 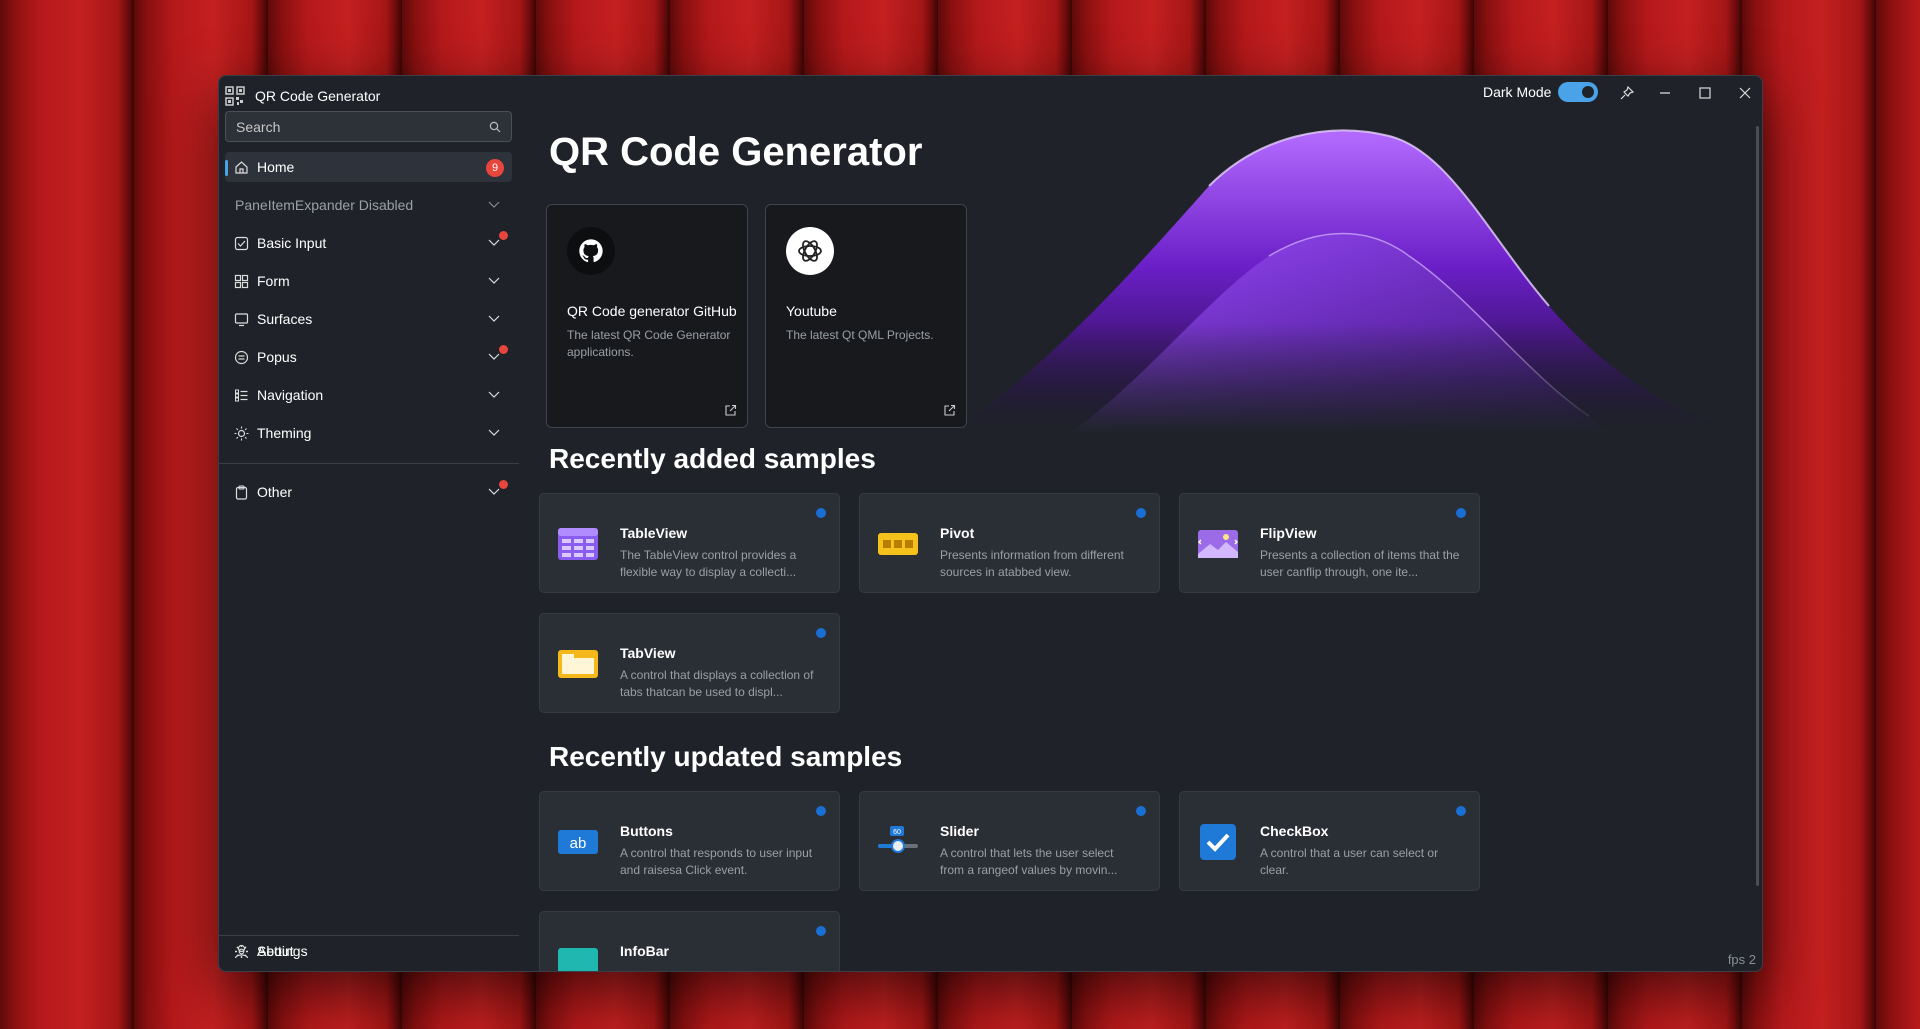 I want to click on openai-icon, so click(x=810, y=251).